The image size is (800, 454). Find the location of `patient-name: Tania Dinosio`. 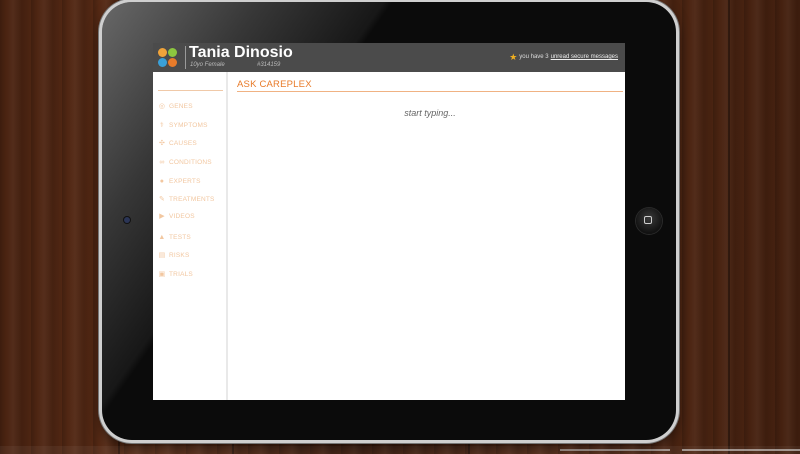

patient-name: Tania Dinosio is located at coordinates (241, 52).